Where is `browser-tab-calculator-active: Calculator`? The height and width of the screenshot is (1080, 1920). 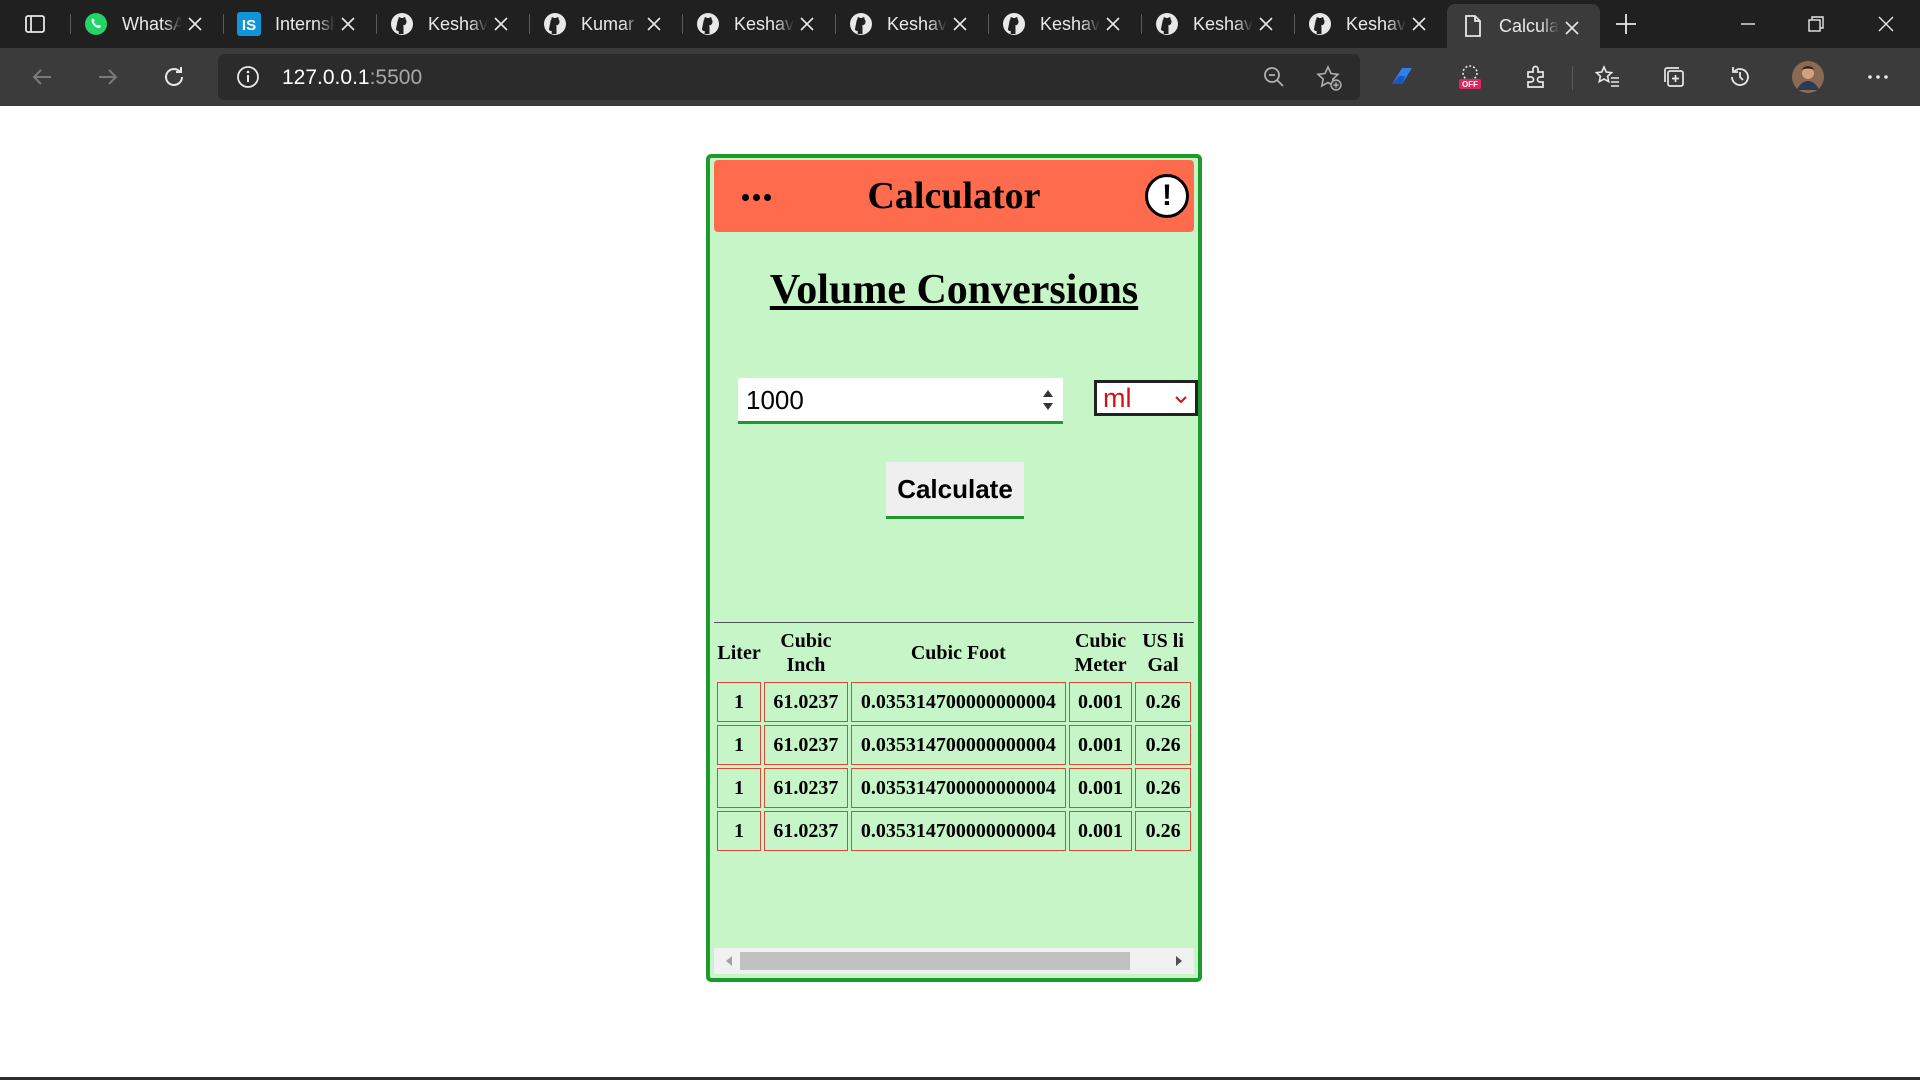
browser-tab-calculator-active: Calculator is located at coordinates (1523, 26).